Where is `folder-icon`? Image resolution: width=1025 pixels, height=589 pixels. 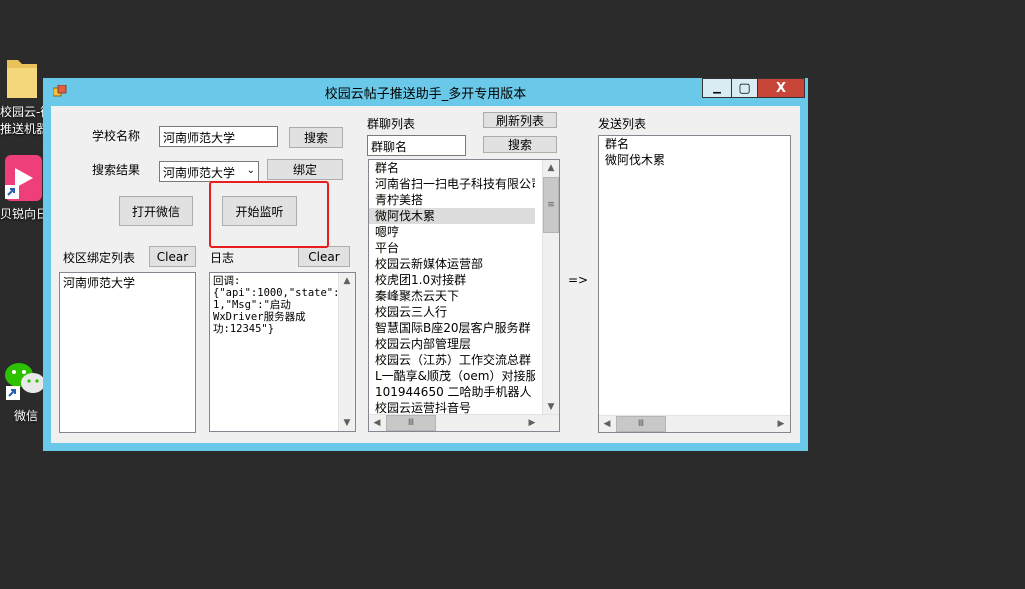 folder-icon is located at coordinates (22, 77).